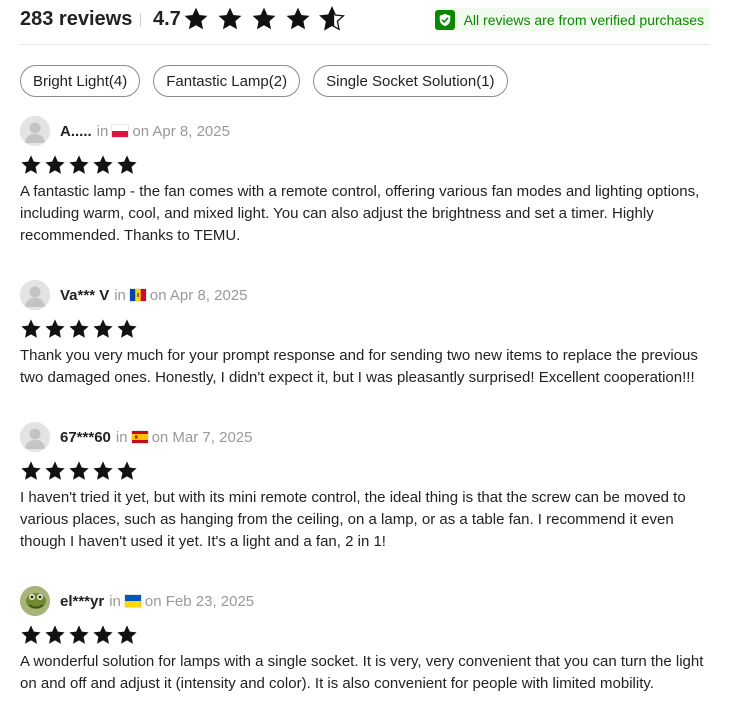  Describe the element at coordinates (167, 19) in the screenshot. I see `average-rating: 4.7` at that location.